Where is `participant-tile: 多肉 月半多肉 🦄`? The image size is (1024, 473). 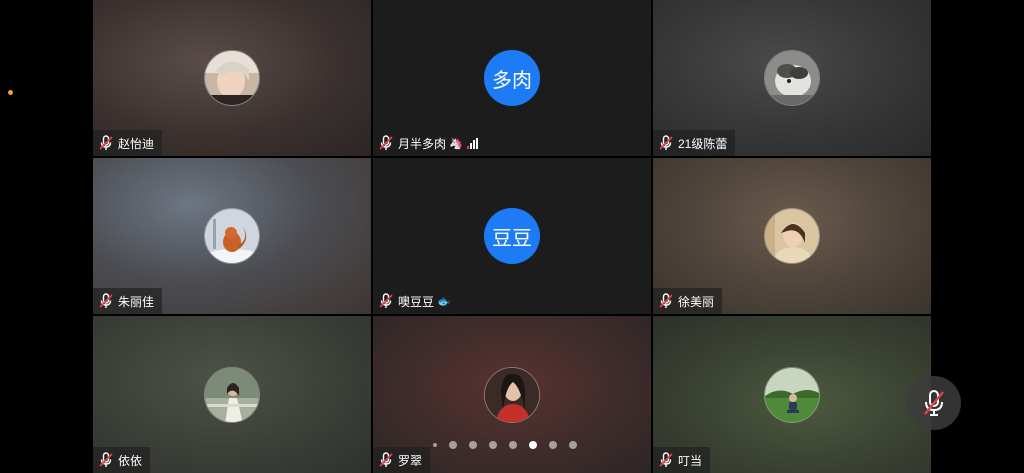
participant-tile: 多肉 月半多肉 🦄 is located at coordinates (512, 78).